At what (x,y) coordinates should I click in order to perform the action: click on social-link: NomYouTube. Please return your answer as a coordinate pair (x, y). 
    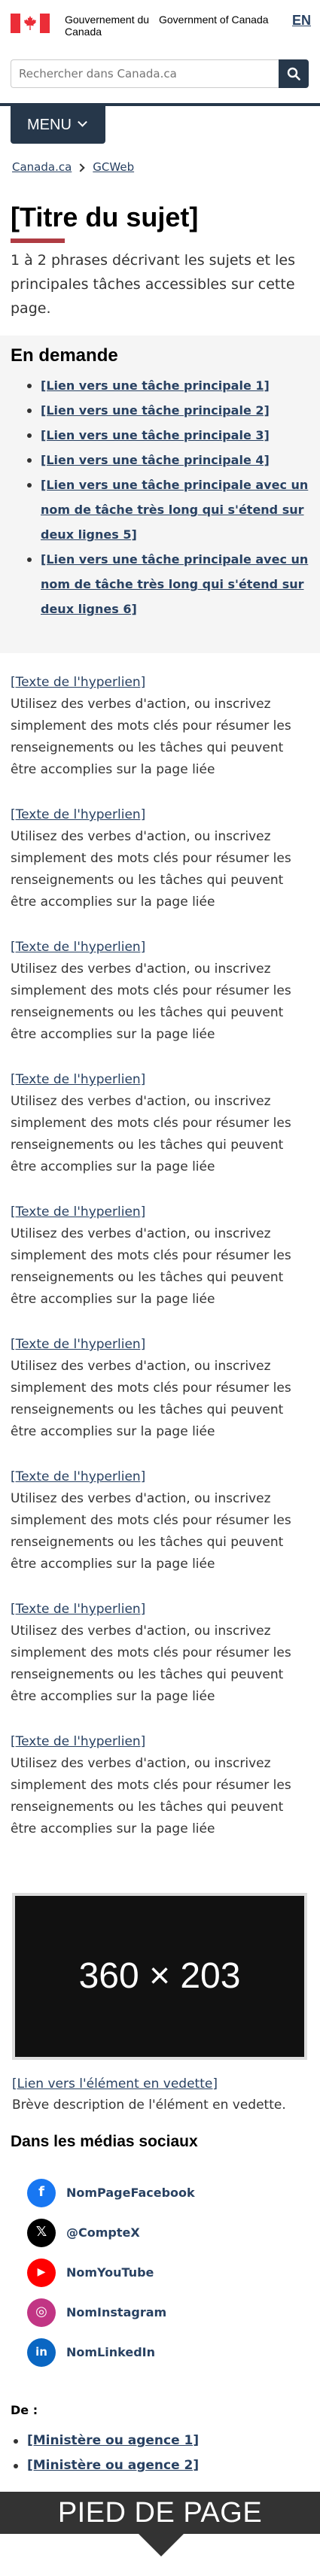
    Looking at the image, I should click on (110, 2272).